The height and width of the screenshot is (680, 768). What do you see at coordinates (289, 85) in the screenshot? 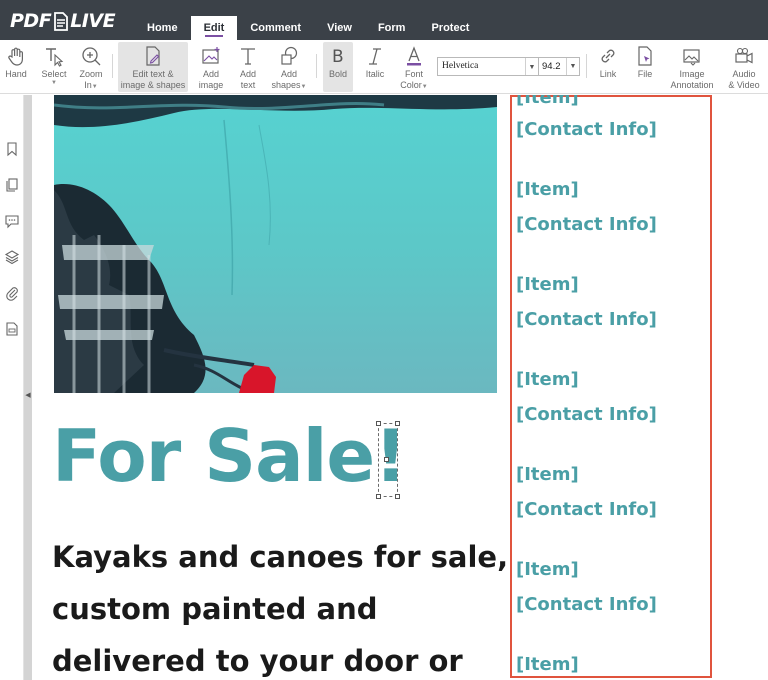
I see `add-shapes-label-line2: shapes▼` at bounding box center [289, 85].